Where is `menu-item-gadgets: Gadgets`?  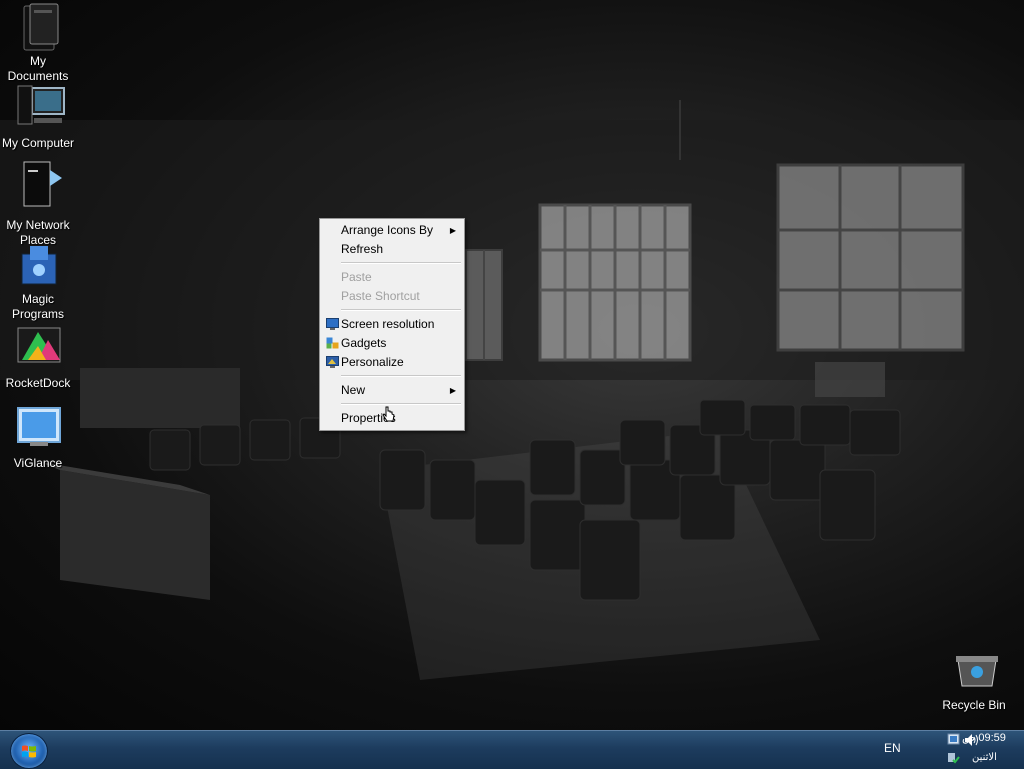 menu-item-gadgets: Gadgets is located at coordinates (392, 343).